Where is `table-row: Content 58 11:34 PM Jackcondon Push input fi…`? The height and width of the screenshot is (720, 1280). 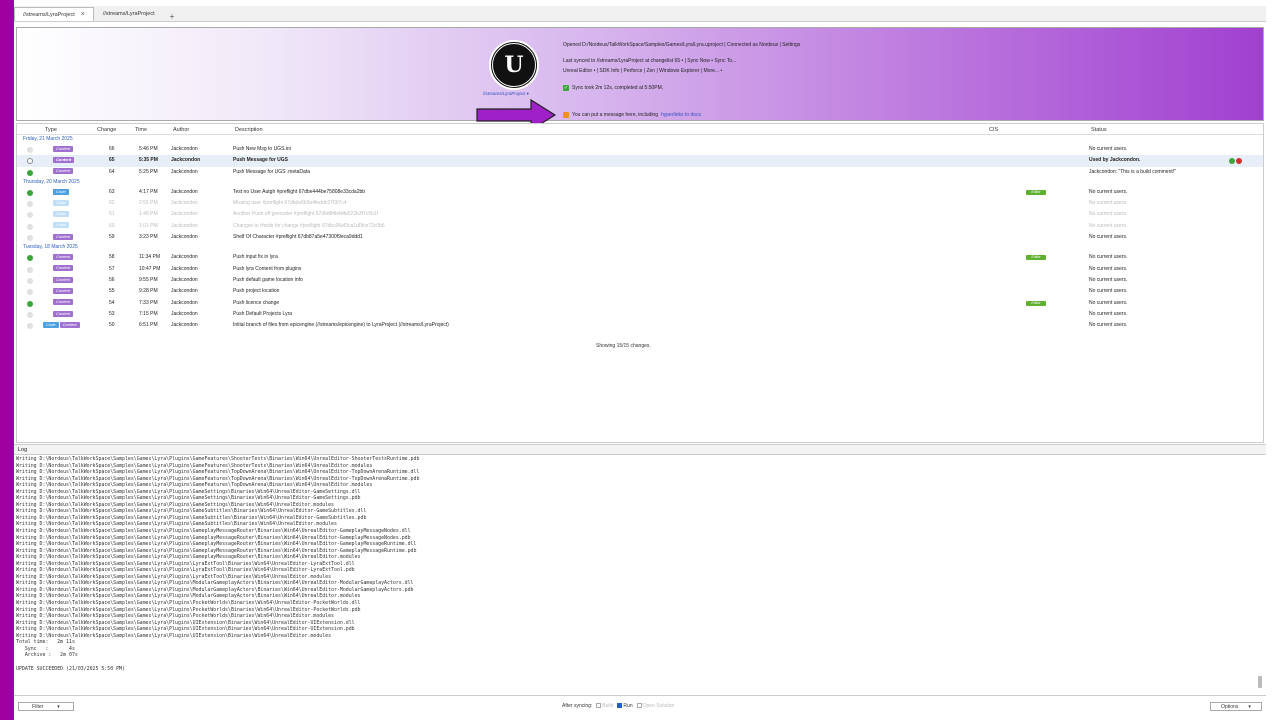 table-row: Content 58 11:34 PM Jackcondon Push input fi… is located at coordinates (640, 257).